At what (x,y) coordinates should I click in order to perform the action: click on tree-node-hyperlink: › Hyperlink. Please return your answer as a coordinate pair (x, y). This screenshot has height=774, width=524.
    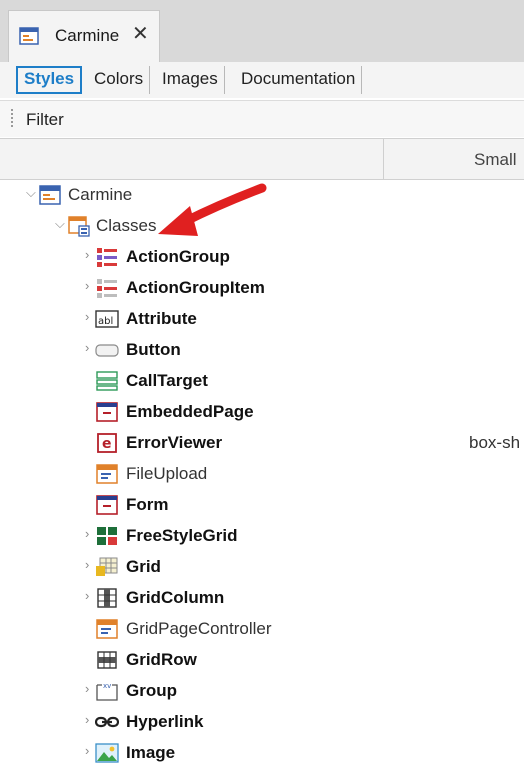
    Looking at the image, I should click on (262, 722).